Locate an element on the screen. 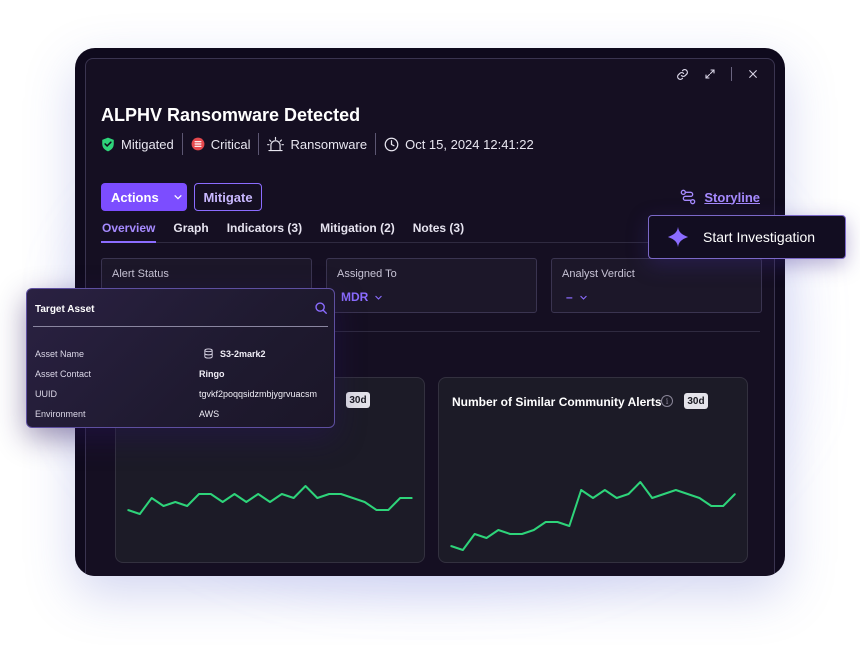 The height and width of the screenshot is (645, 860). window-toolbar is located at coordinates (714, 74).